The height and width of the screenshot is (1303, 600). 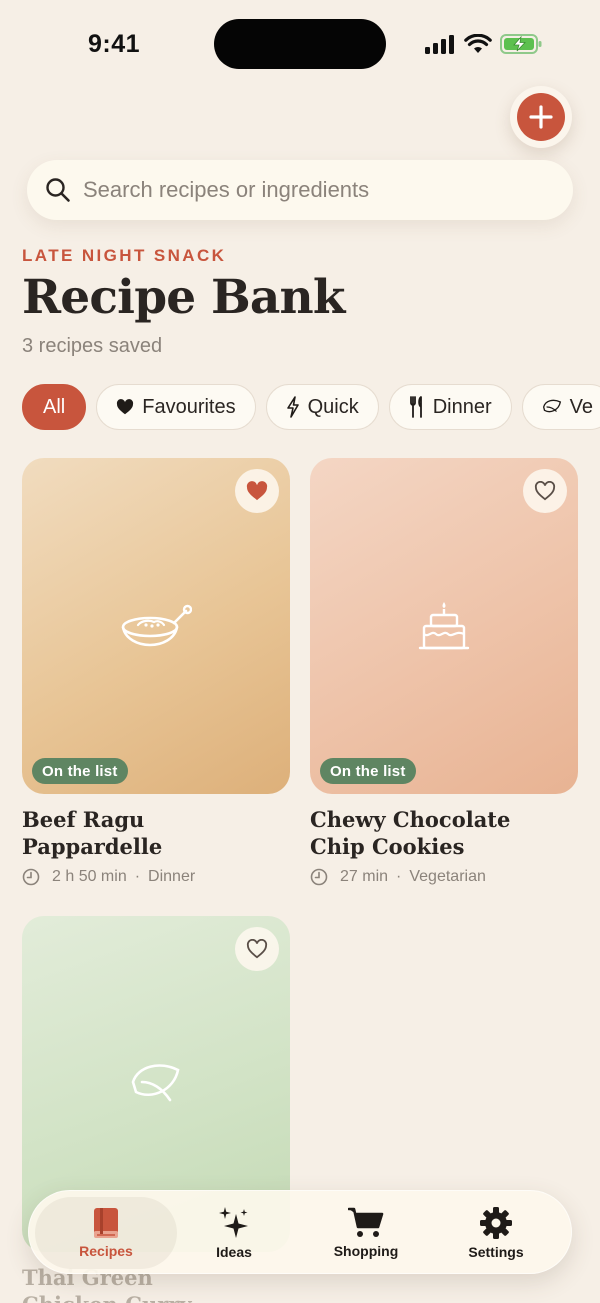 What do you see at coordinates (439, 44) in the screenshot?
I see `cellular-signal-icon` at bounding box center [439, 44].